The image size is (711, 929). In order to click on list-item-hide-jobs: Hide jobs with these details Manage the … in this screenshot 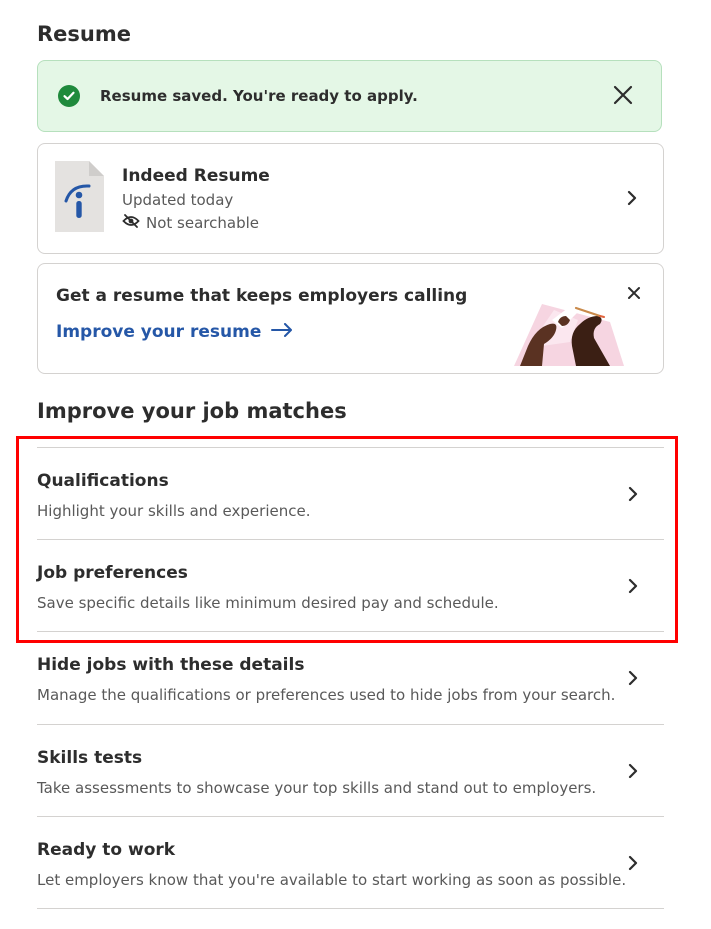, I will do `click(350, 677)`.